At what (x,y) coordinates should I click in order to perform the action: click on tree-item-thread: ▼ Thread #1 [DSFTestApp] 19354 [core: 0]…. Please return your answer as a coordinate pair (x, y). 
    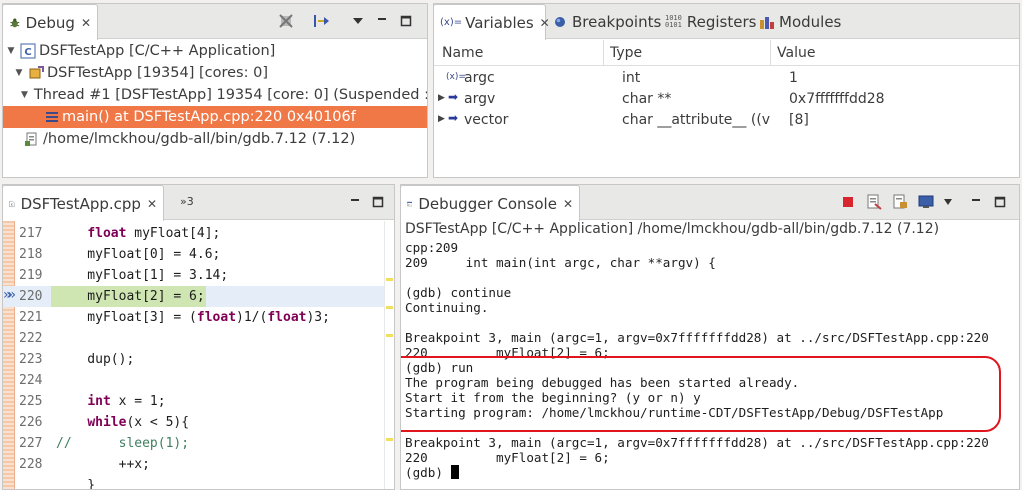
    Looking at the image, I should click on (215, 95).